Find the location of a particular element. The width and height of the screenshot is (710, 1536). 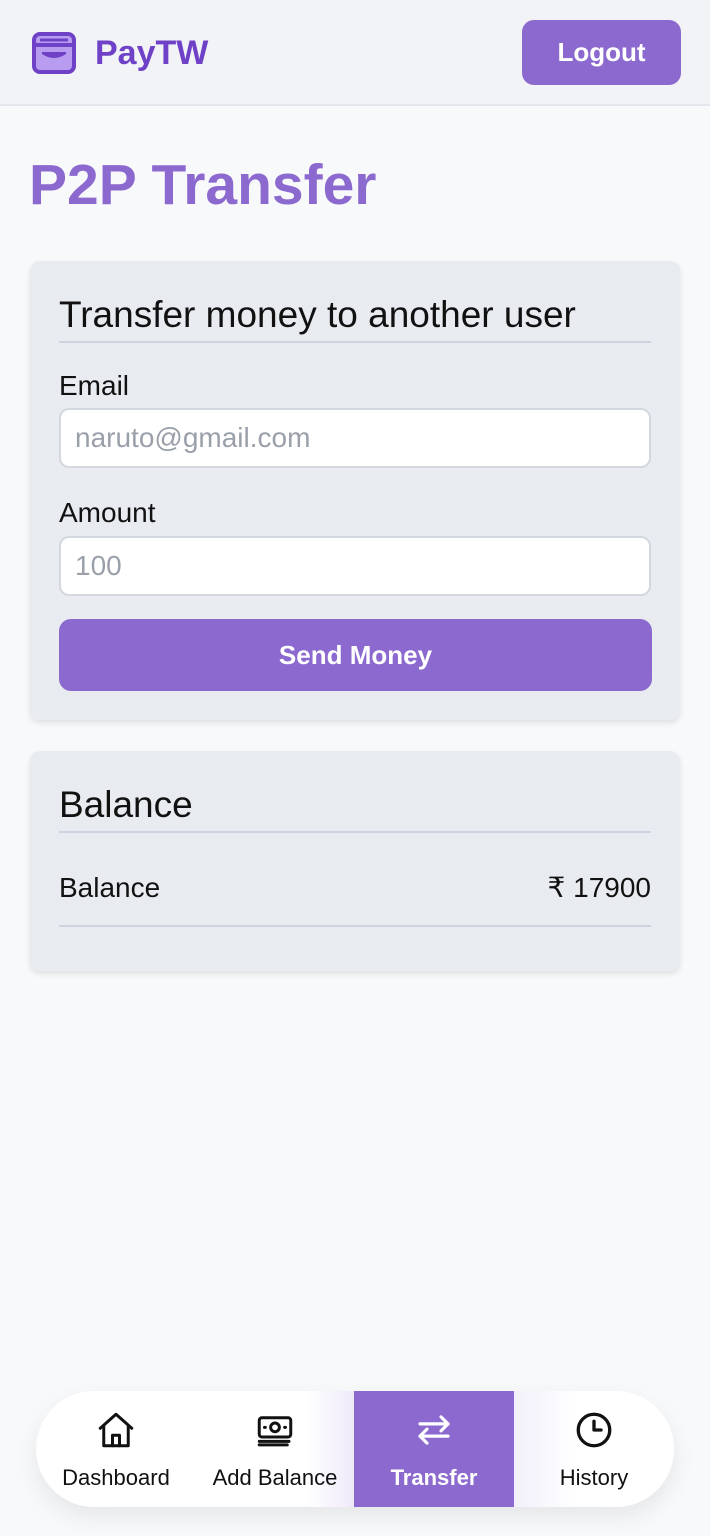

home-icon is located at coordinates (116, 1430).